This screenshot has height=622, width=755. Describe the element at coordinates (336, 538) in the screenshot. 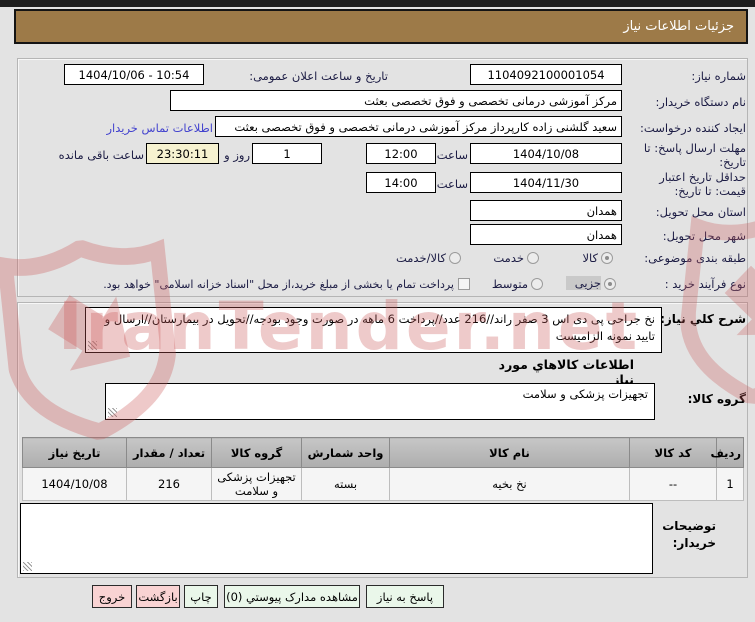

I see `buyer-notes-textarea` at that location.